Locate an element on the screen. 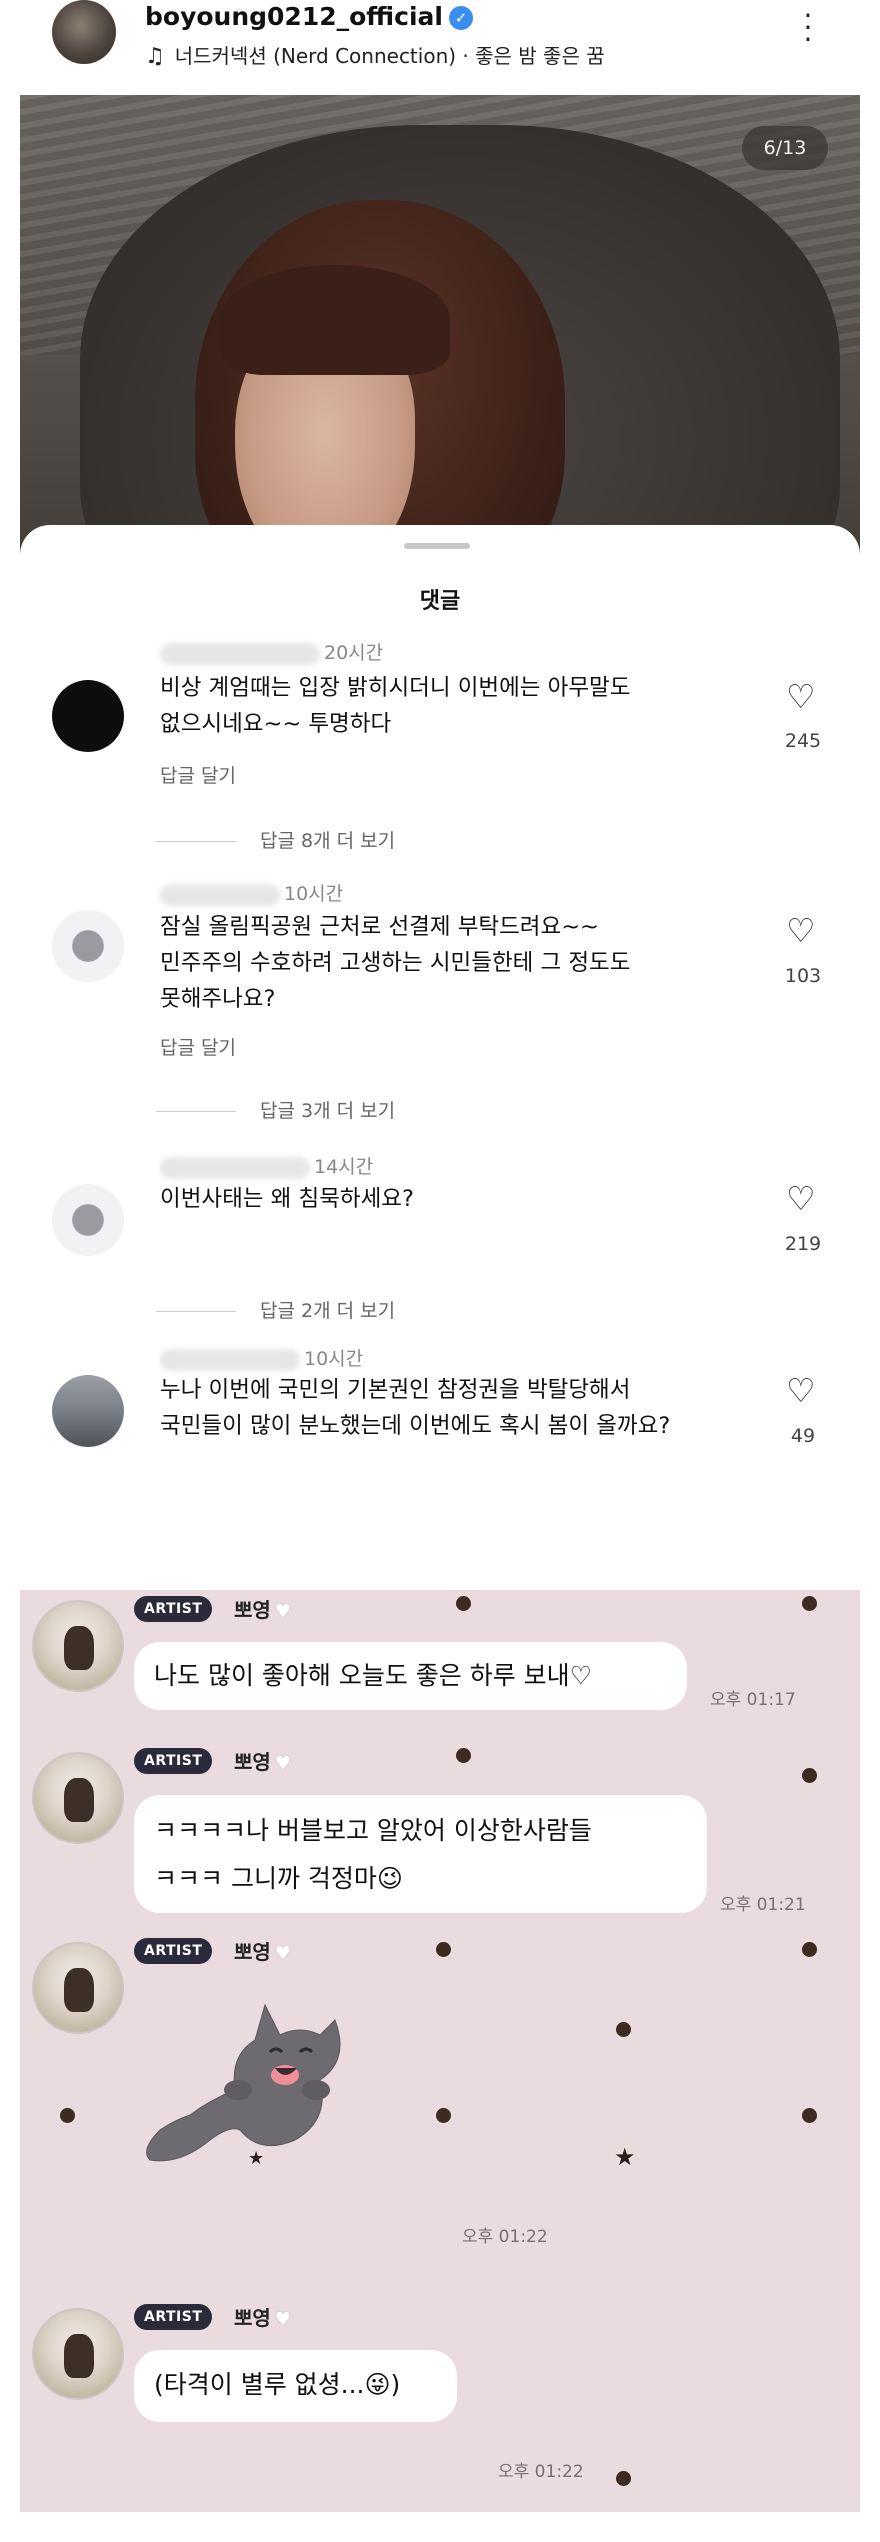  message-bubble: 나도 많이 좋아해 오늘도 좋은 하루 보내♡ is located at coordinates (410, 1676).